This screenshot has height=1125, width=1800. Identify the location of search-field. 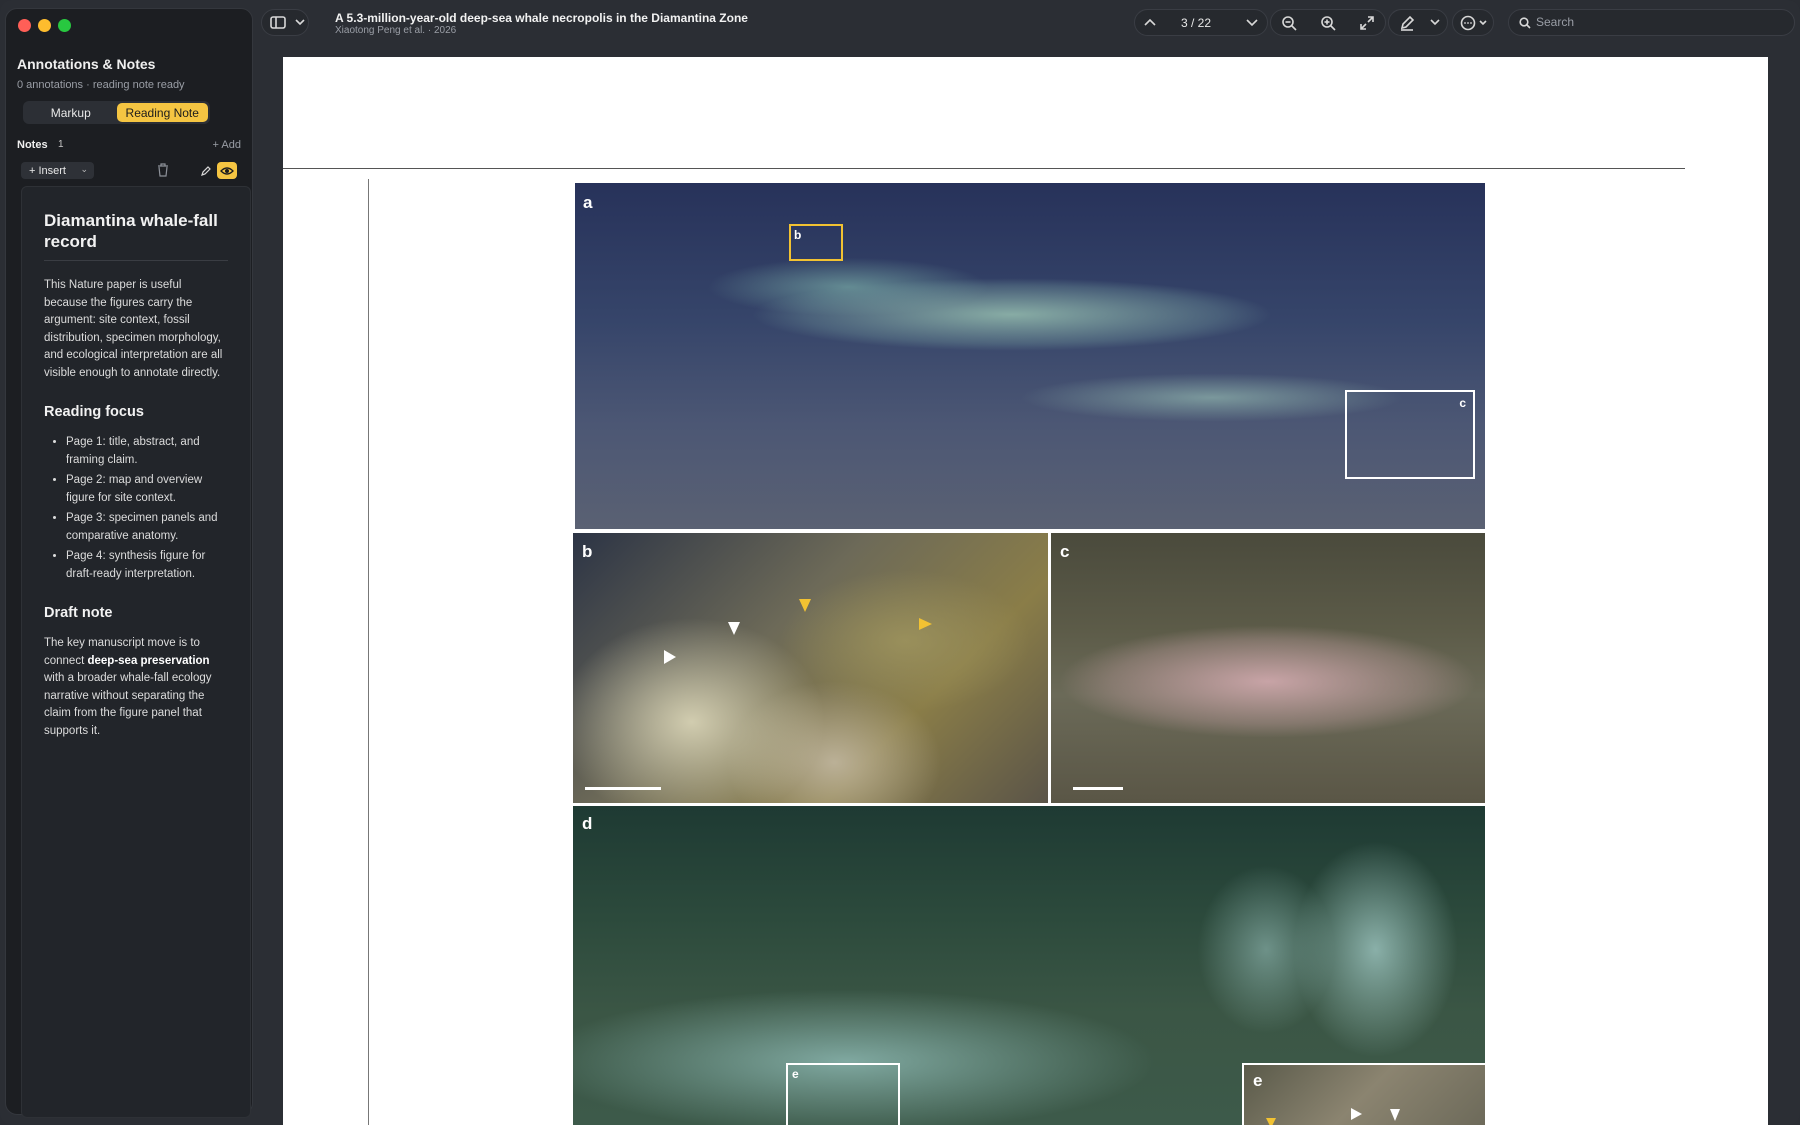
(1651, 22).